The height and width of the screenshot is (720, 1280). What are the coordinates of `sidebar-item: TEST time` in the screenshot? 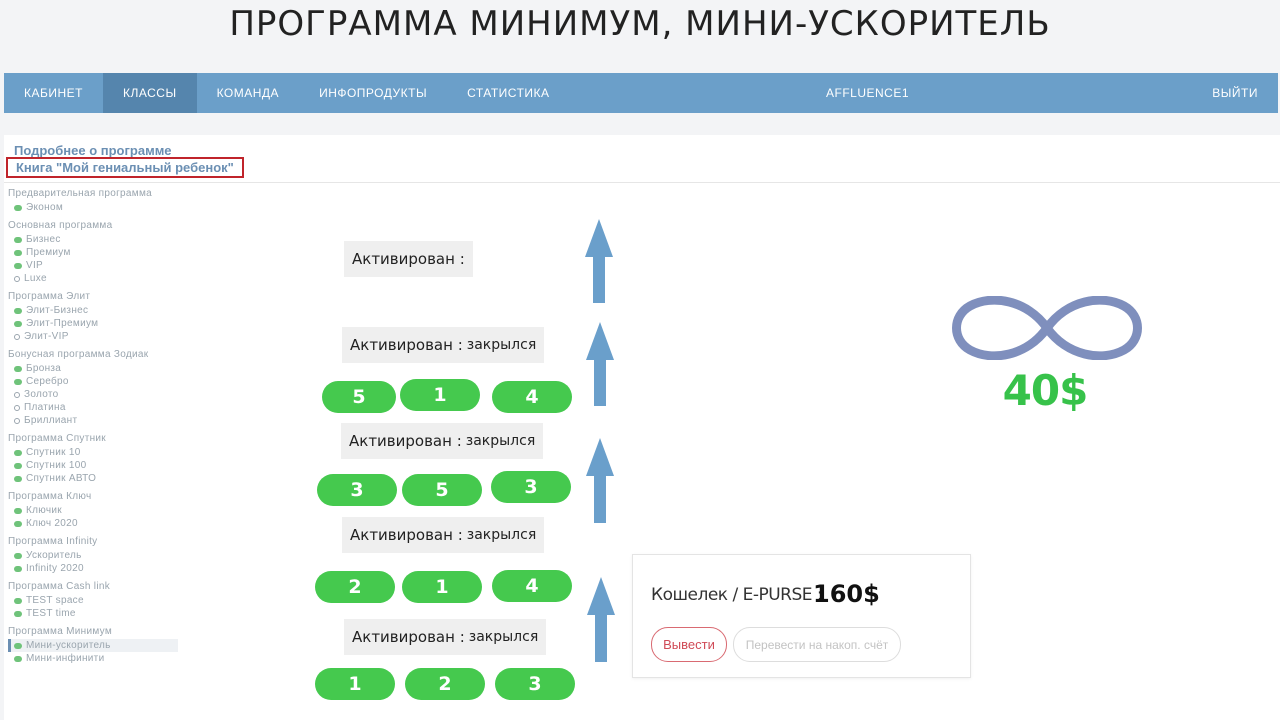 It's located at (93, 613).